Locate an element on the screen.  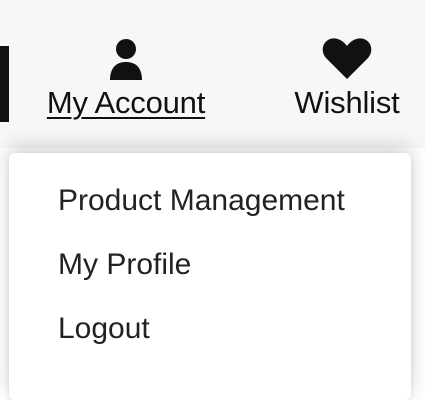
my-account-label: My Account is located at coordinates (126, 102).